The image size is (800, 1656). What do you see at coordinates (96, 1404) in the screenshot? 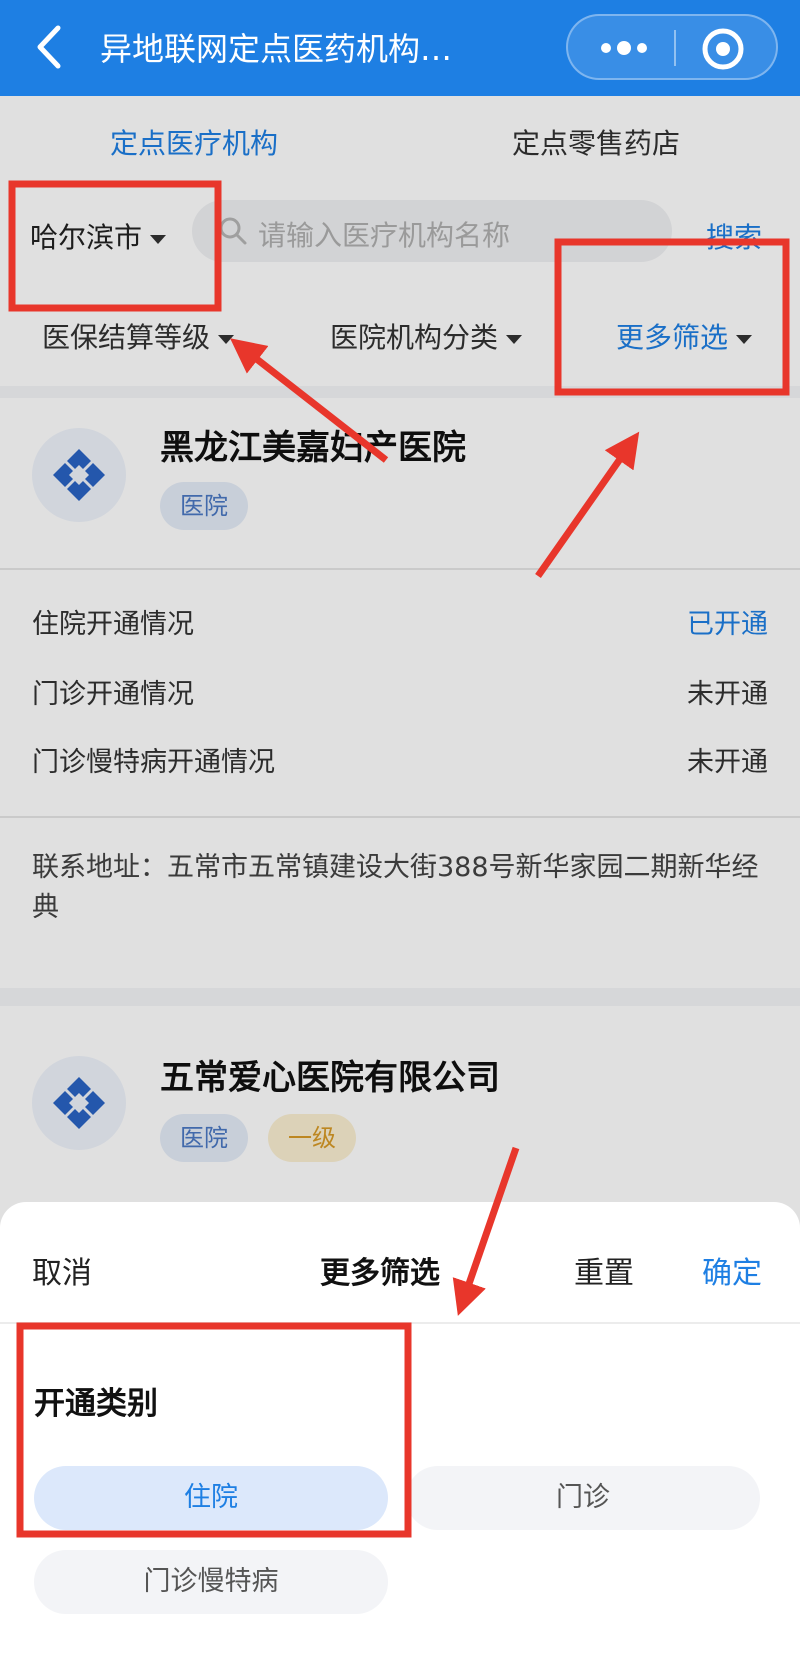
I see `section-title: 开通类别` at bounding box center [96, 1404].